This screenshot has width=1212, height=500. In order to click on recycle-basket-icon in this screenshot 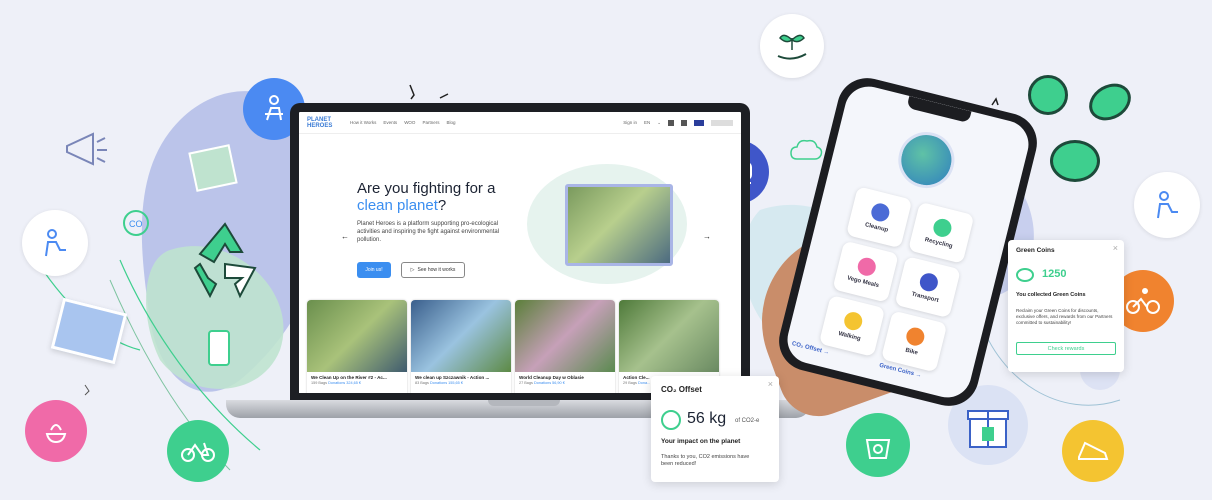, I will do `click(878, 445)`.